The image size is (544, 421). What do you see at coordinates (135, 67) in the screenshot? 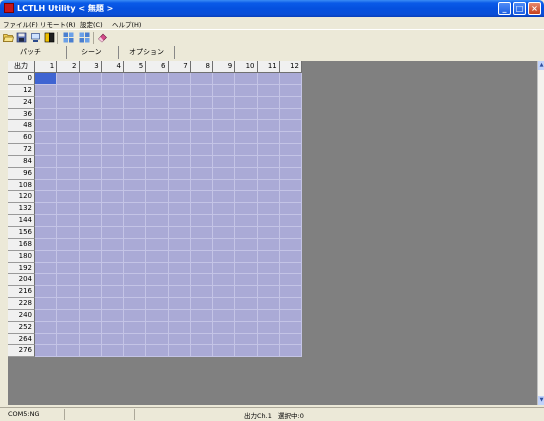
I see `column-header: 5` at bounding box center [135, 67].